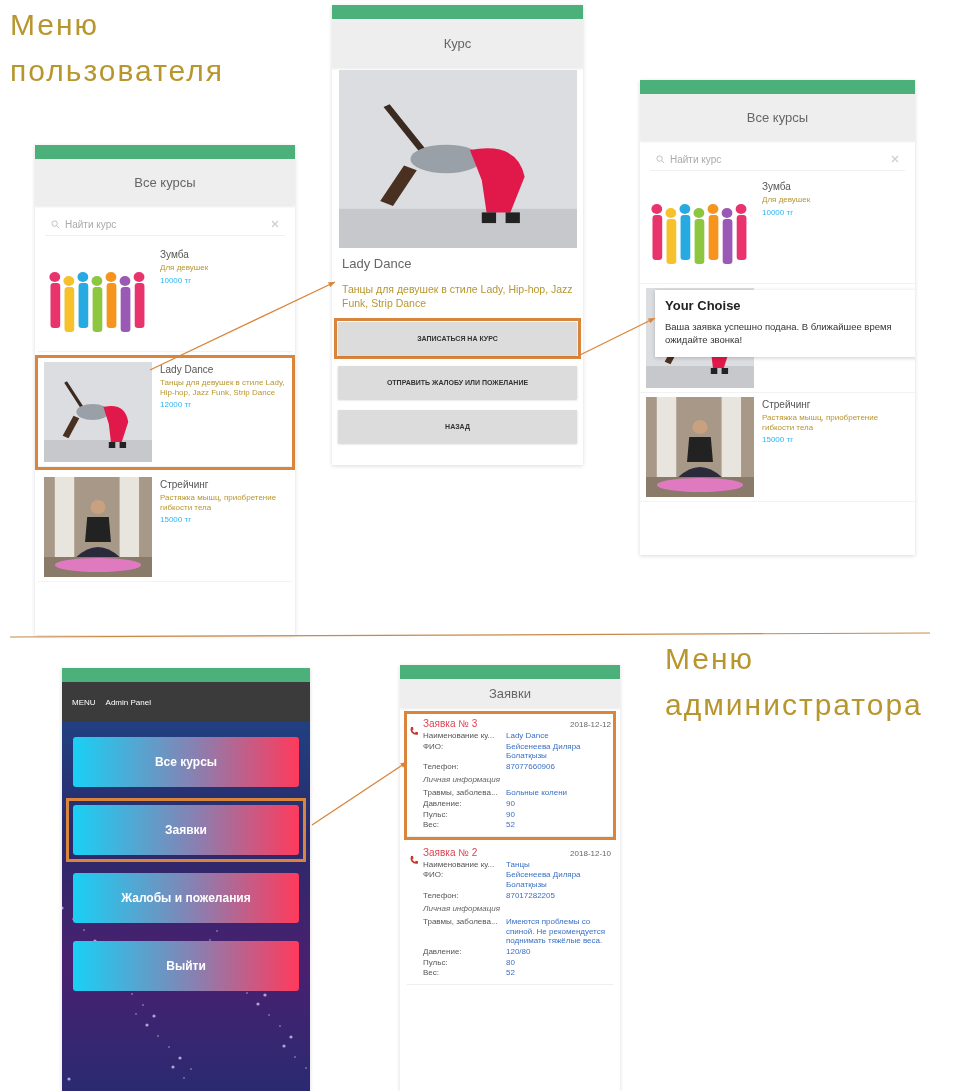  I want to click on request-title: Заявка № 3, so click(450, 723).